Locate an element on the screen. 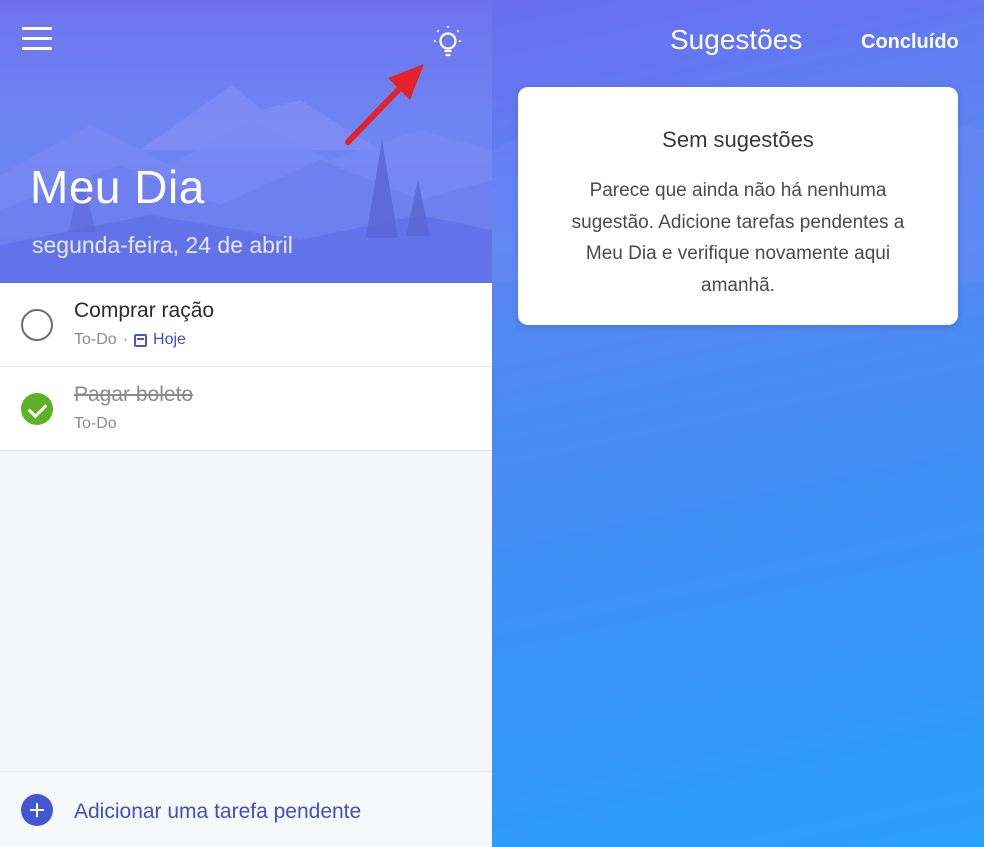  lightbulb-icon is located at coordinates (448, 42).